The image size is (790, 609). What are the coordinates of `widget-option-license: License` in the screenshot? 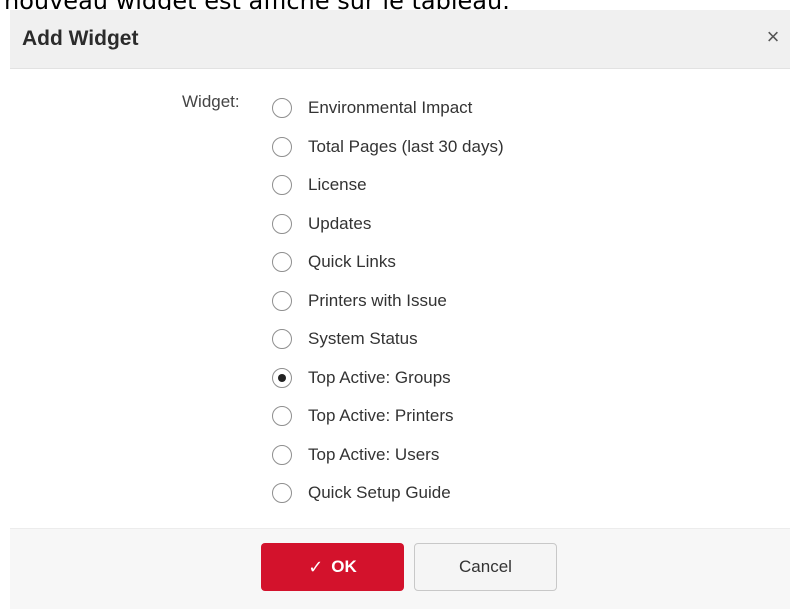 It's located at (388, 185).